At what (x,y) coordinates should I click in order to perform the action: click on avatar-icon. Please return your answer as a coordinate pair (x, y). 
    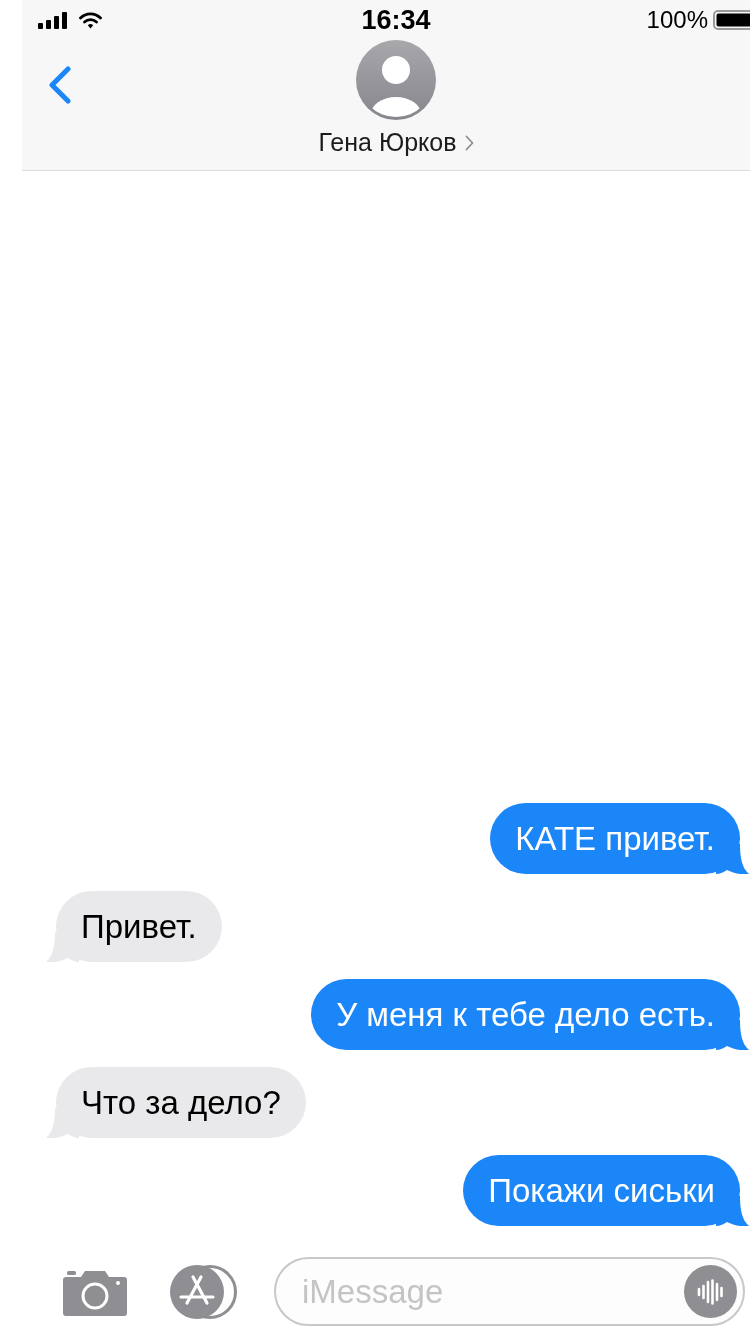
    Looking at the image, I should click on (396, 80).